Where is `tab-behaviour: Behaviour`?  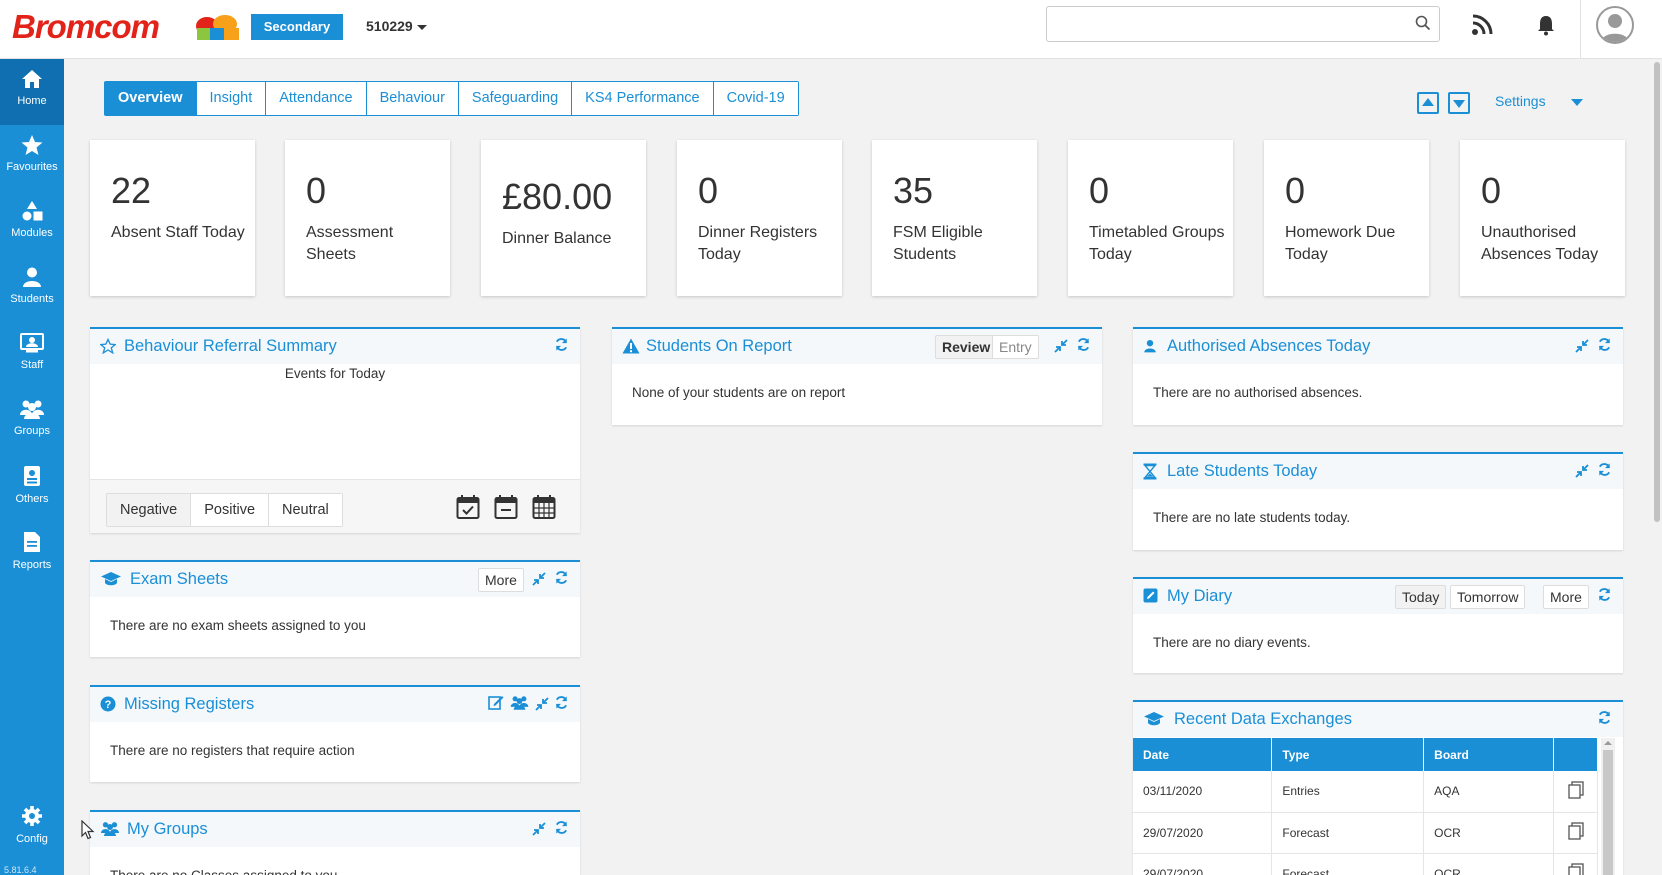
tab-behaviour: Behaviour is located at coordinates (412, 98).